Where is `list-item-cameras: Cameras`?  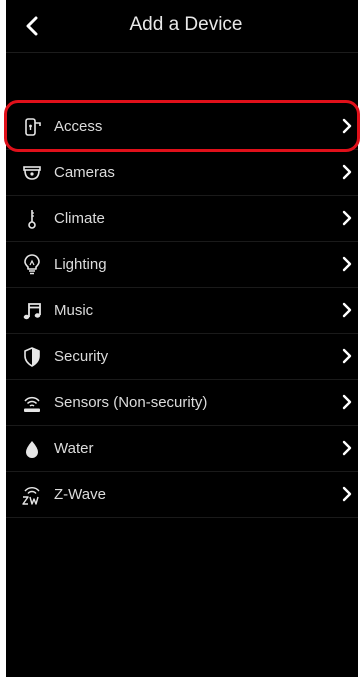 list-item-cameras: Cameras is located at coordinates (182, 173).